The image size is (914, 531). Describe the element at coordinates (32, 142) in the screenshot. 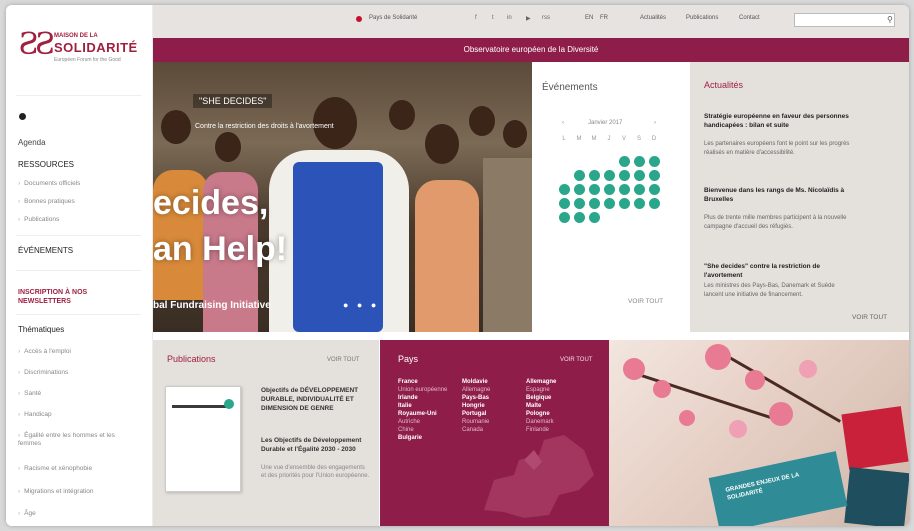

I see `sidebar-item-agenda: Agenda` at that location.